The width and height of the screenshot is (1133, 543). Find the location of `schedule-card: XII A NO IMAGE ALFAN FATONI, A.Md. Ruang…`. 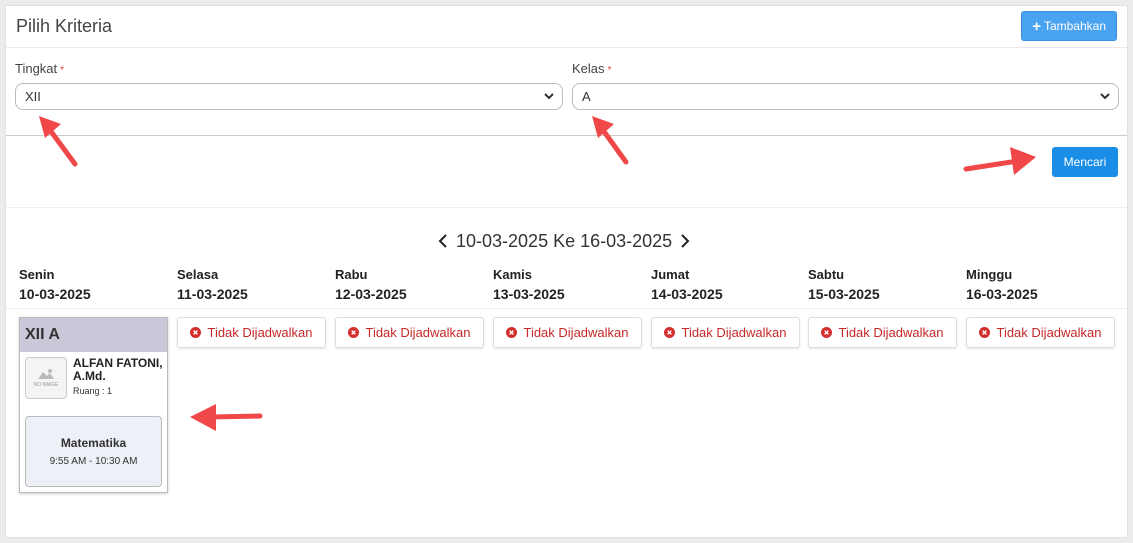

schedule-card: XII A NO IMAGE ALFAN FATONI, A.Md. Ruang… is located at coordinates (93, 405).